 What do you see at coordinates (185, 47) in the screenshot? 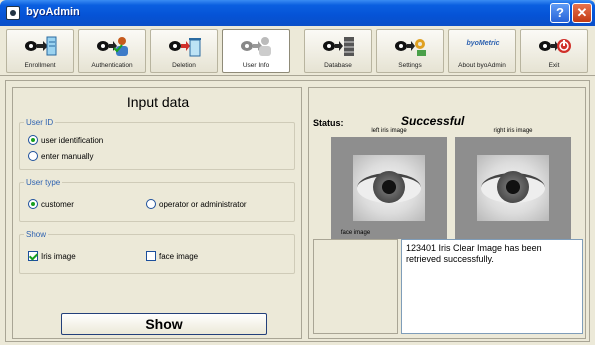
I see `deletion-icon` at bounding box center [185, 47].